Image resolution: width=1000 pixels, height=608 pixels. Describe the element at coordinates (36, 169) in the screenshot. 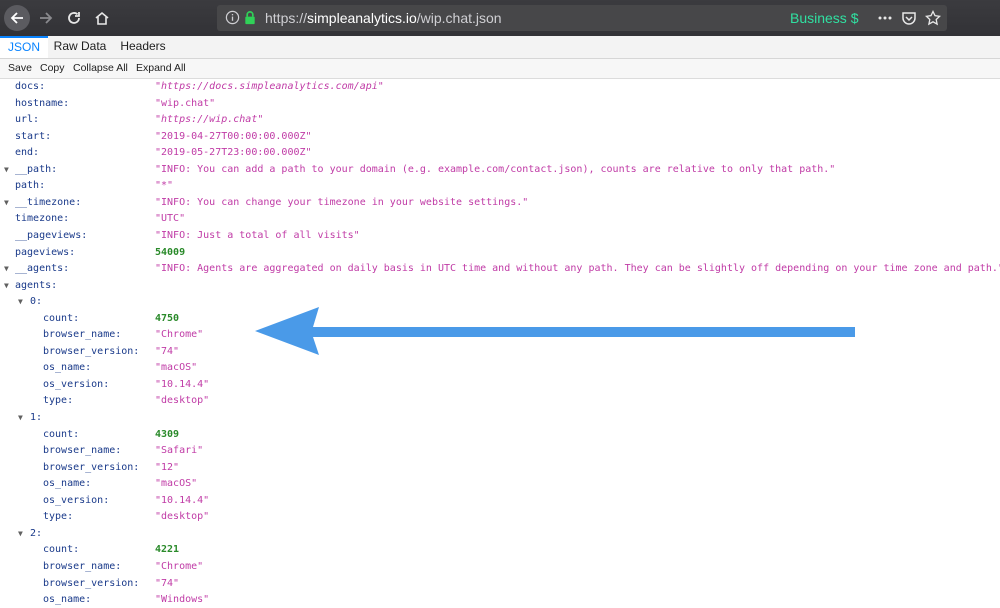

I see `json-key: __path:` at that location.